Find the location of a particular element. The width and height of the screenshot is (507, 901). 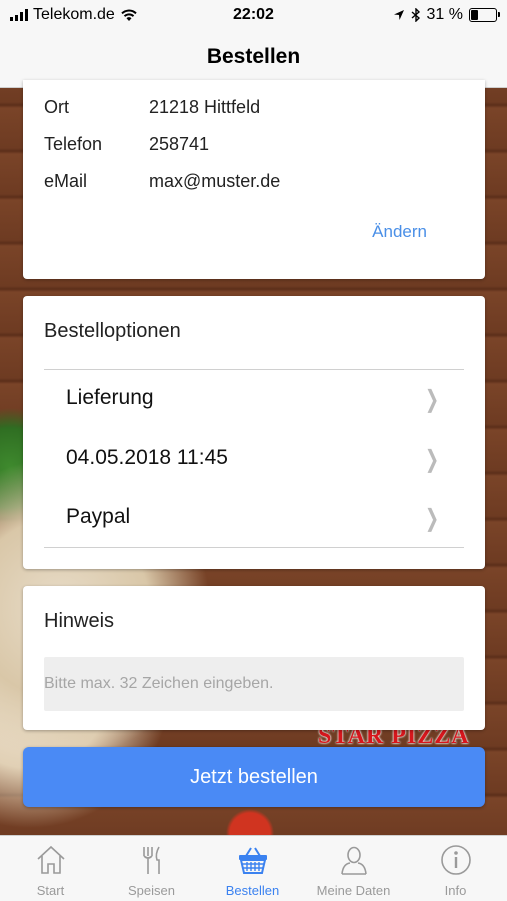

battery-percent: 31 % is located at coordinates (444, 14).